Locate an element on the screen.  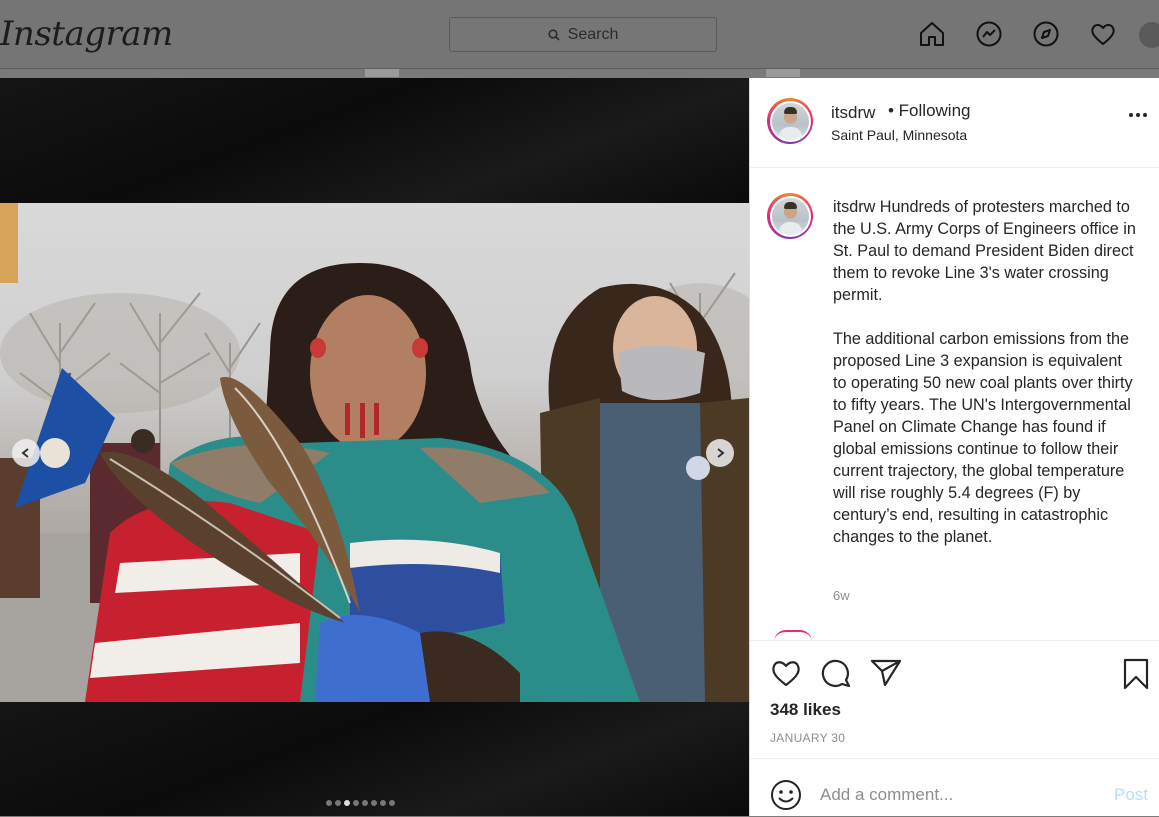
caption-age: 6w is located at coordinates (841, 595).